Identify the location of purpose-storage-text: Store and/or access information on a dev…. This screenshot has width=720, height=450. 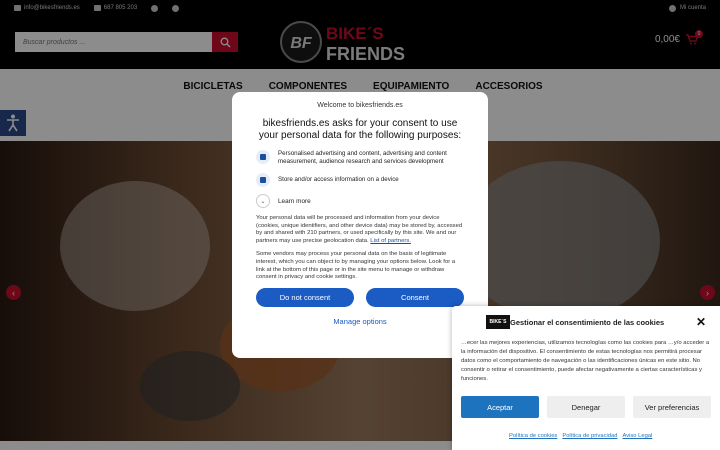
(338, 179).